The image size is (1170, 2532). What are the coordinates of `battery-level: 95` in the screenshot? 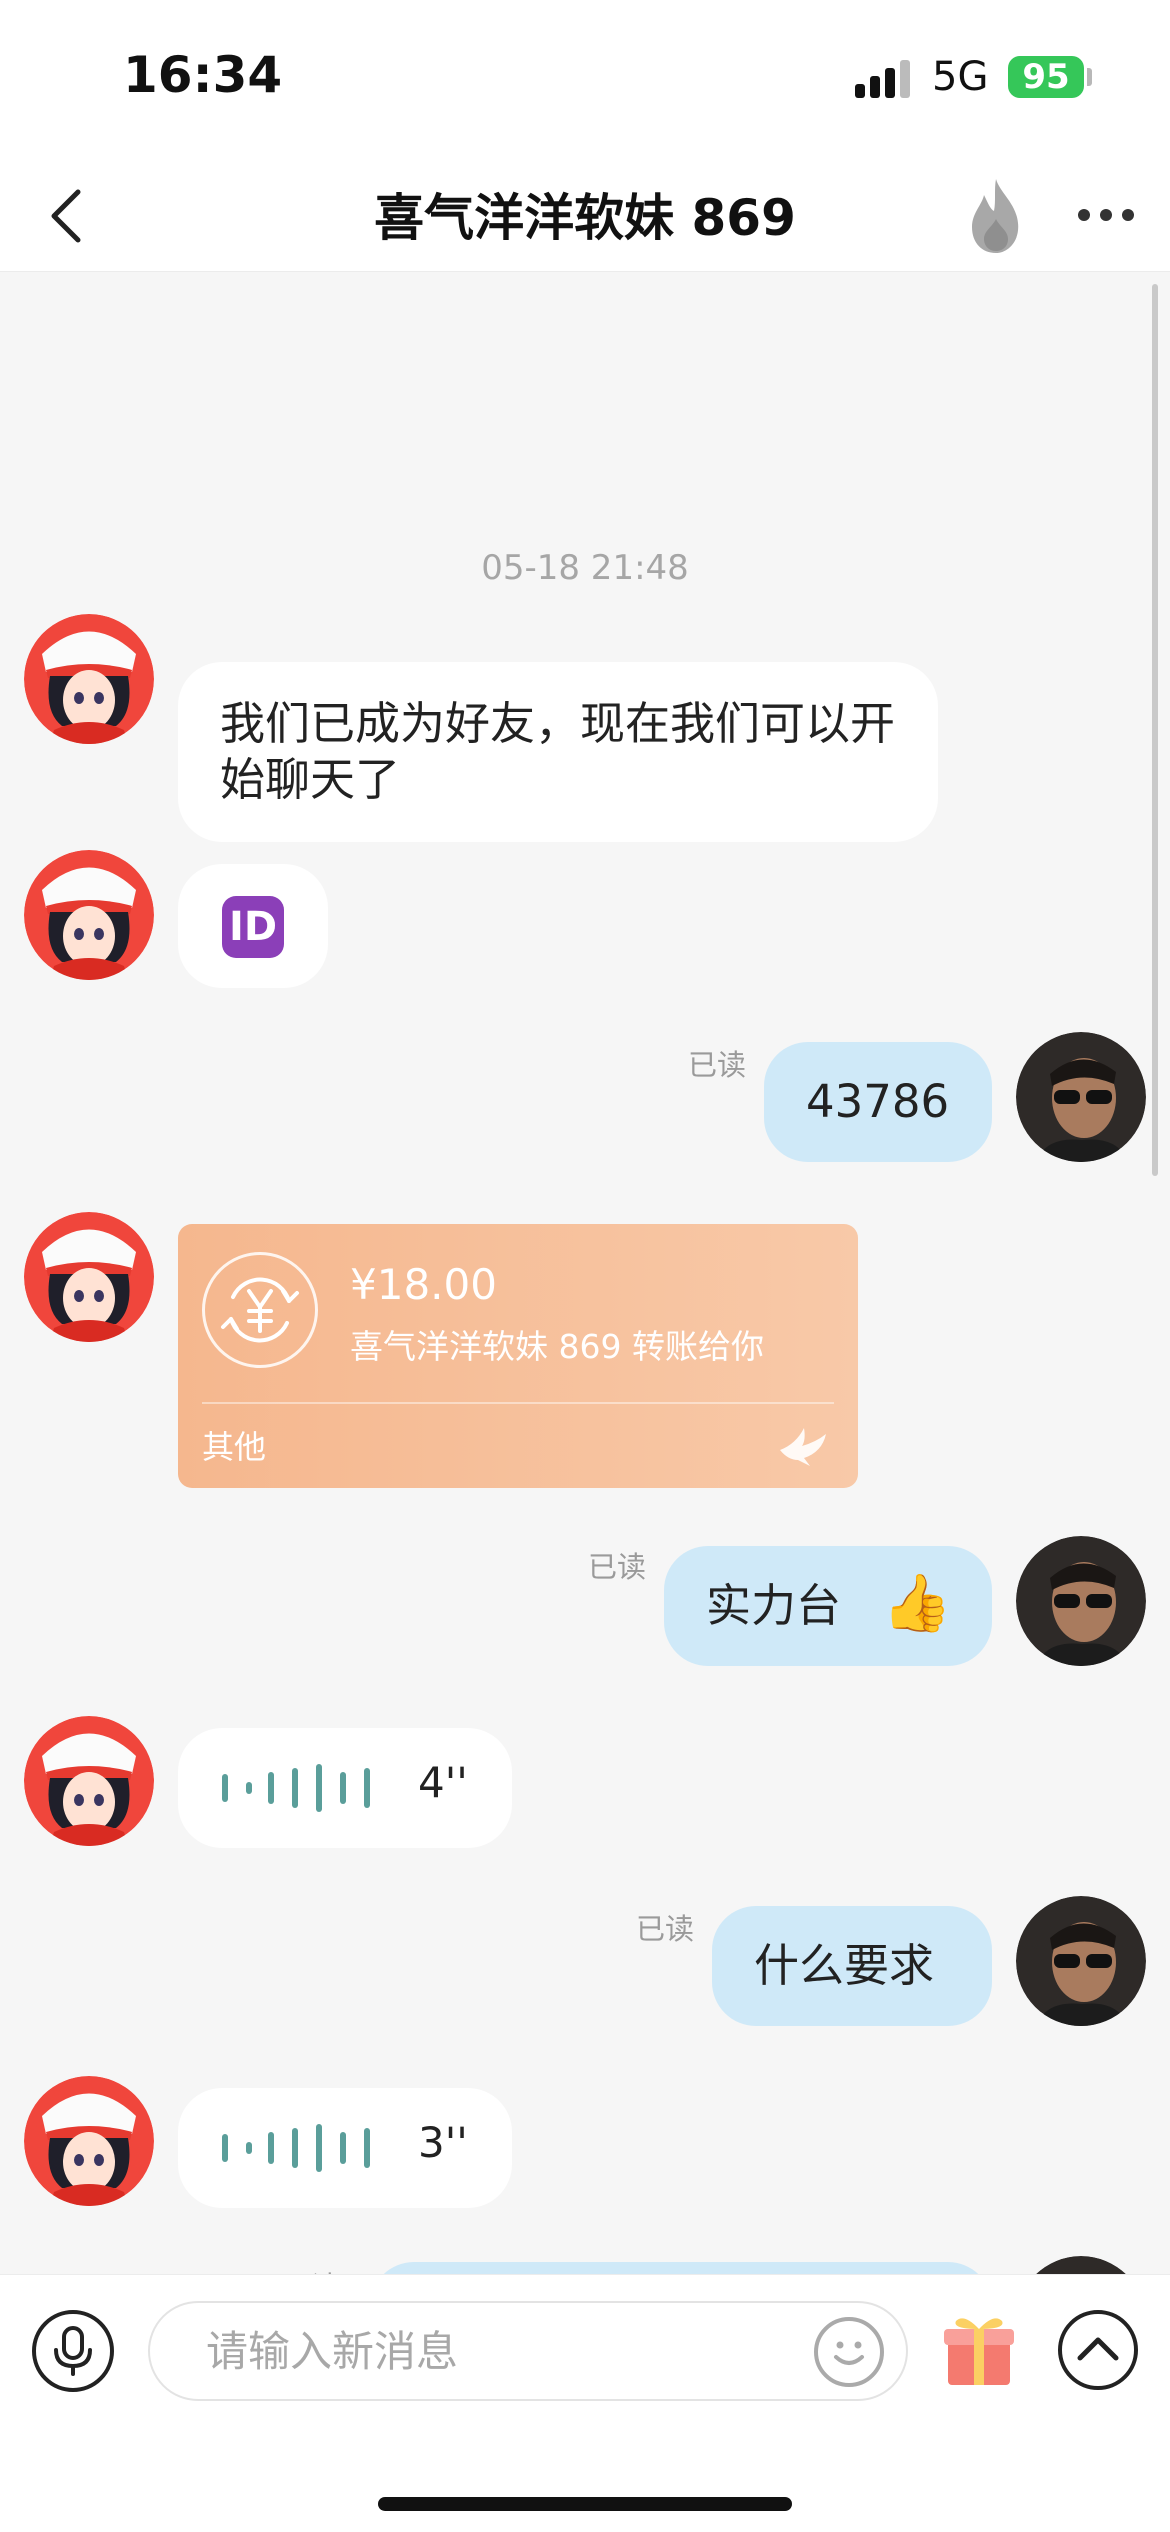 It's located at (1046, 77).